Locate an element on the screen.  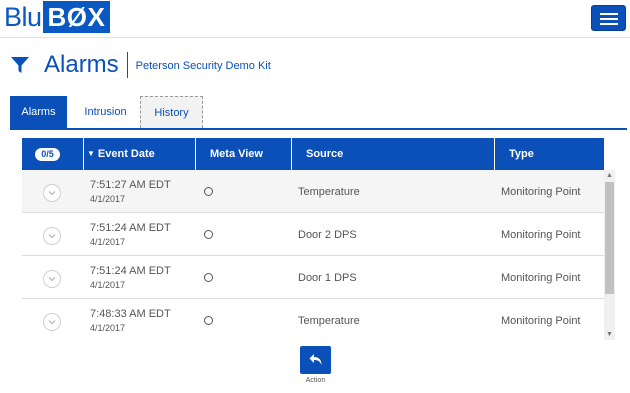
title-divider is located at coordinates (127, 65).